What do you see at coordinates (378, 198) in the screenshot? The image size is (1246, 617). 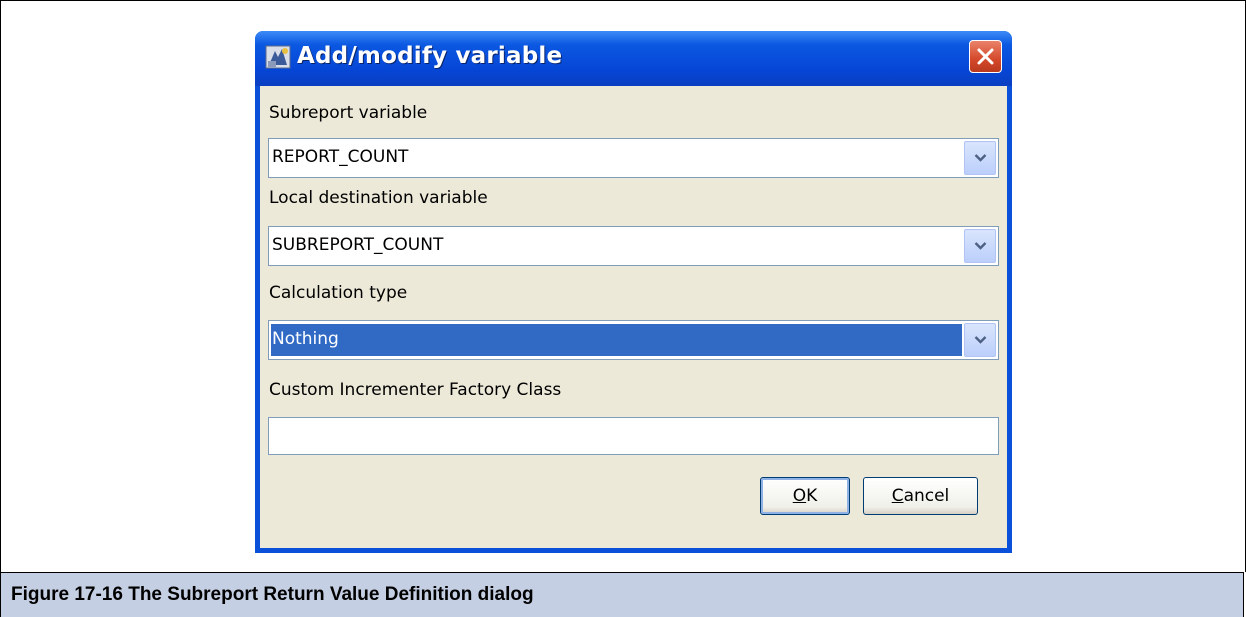 I see `local-destination-label: Local destination variable` at bounding box center [378, 198].